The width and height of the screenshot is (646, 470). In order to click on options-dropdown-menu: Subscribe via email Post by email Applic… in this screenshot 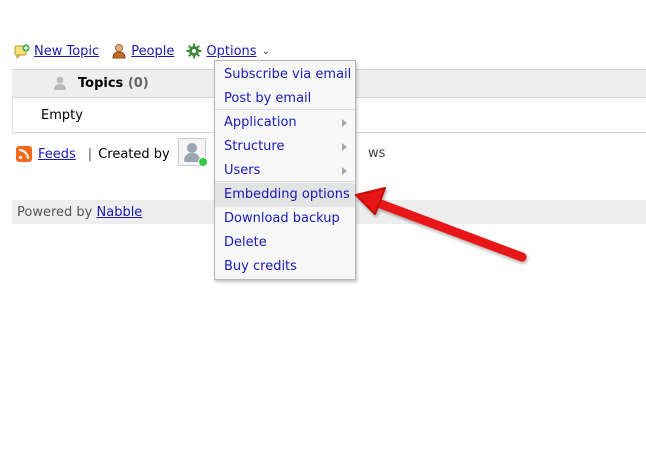, I will do `click(285, 170)`.